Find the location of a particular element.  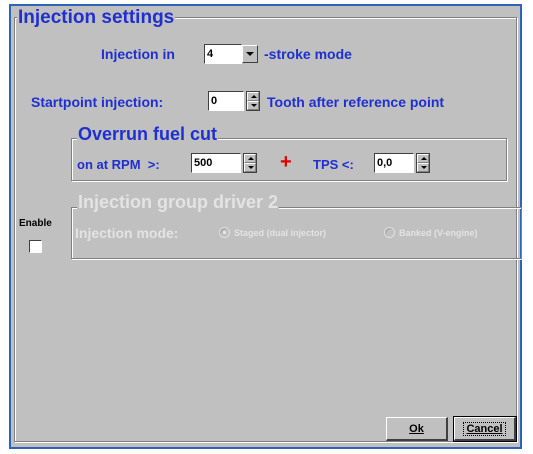

enable-label: Enable is located at coordinates (35, 223).